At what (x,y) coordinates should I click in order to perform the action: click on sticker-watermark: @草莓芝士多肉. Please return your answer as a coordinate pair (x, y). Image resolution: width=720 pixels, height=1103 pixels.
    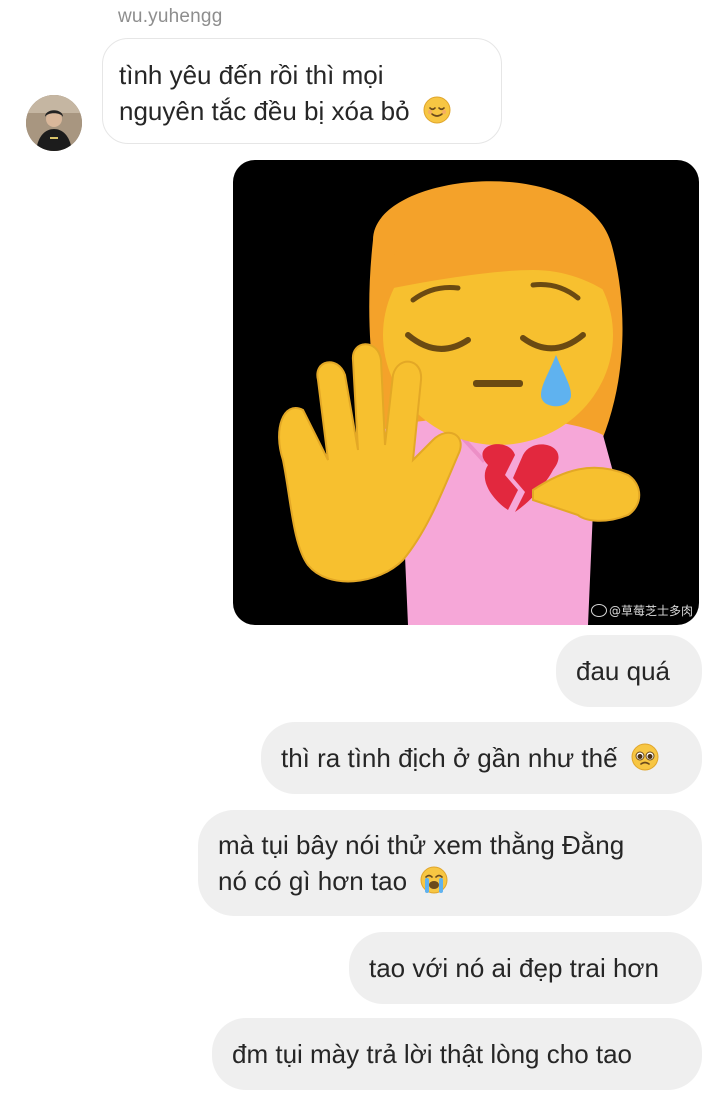
    Looking at the image, I should click on (641, 610).